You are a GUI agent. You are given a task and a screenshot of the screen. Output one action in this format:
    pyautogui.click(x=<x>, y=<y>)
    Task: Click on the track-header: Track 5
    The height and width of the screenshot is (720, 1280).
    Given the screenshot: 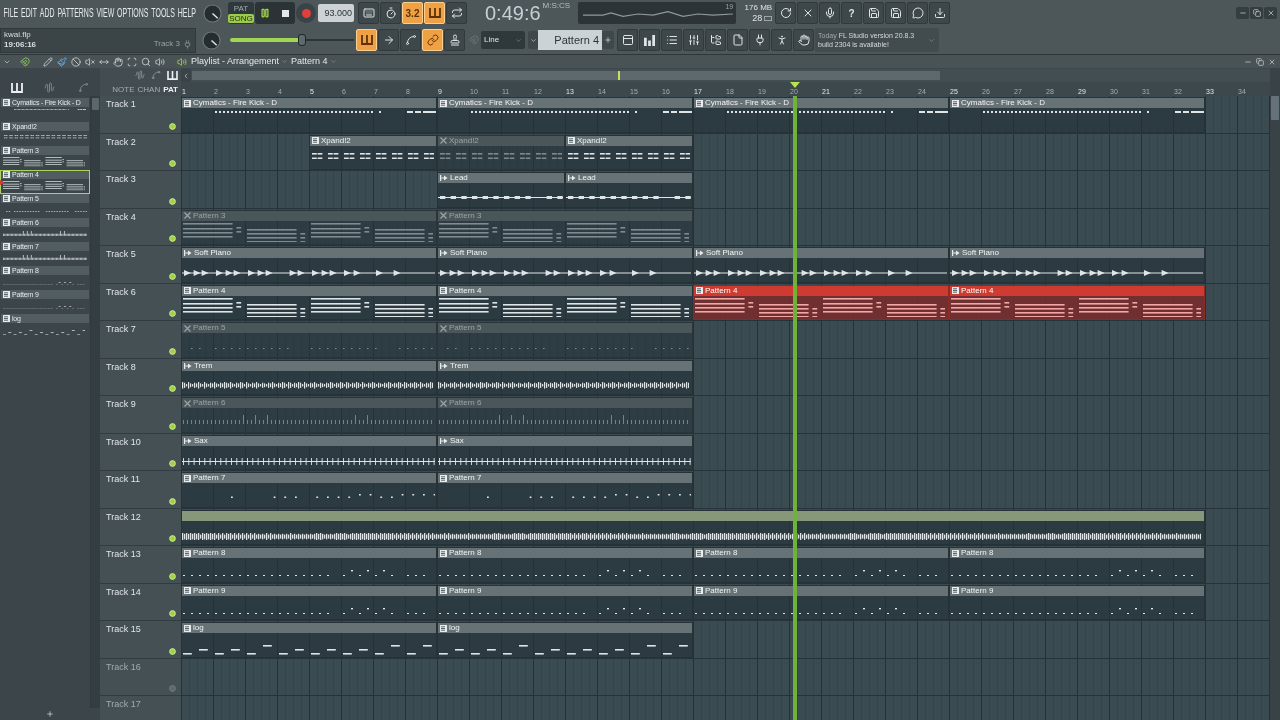 What is the action you would take?
    pyautogui.click(x=140, y=265)
    